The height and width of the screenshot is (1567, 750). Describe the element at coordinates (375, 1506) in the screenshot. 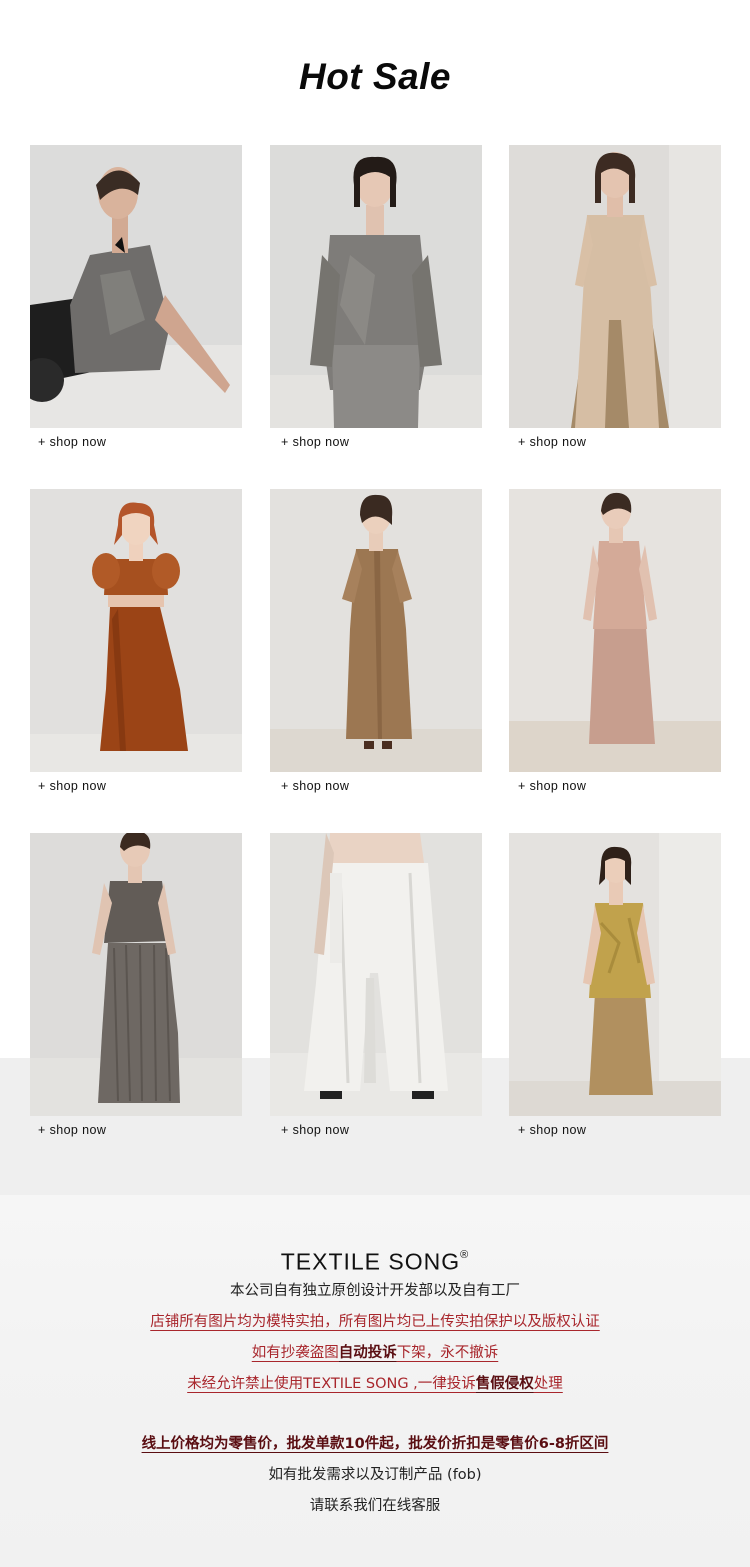

I see `contact-support-text: 请联系我们在线客服` at that location.